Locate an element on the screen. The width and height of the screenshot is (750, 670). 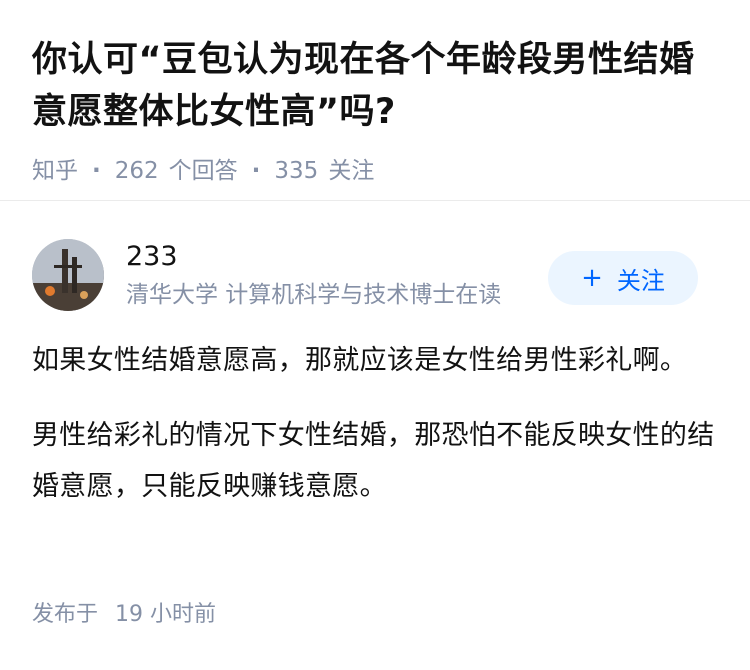
author-headline: 清华大学 计算机科学与技术博士在读 is located at coordinates (314, 295).